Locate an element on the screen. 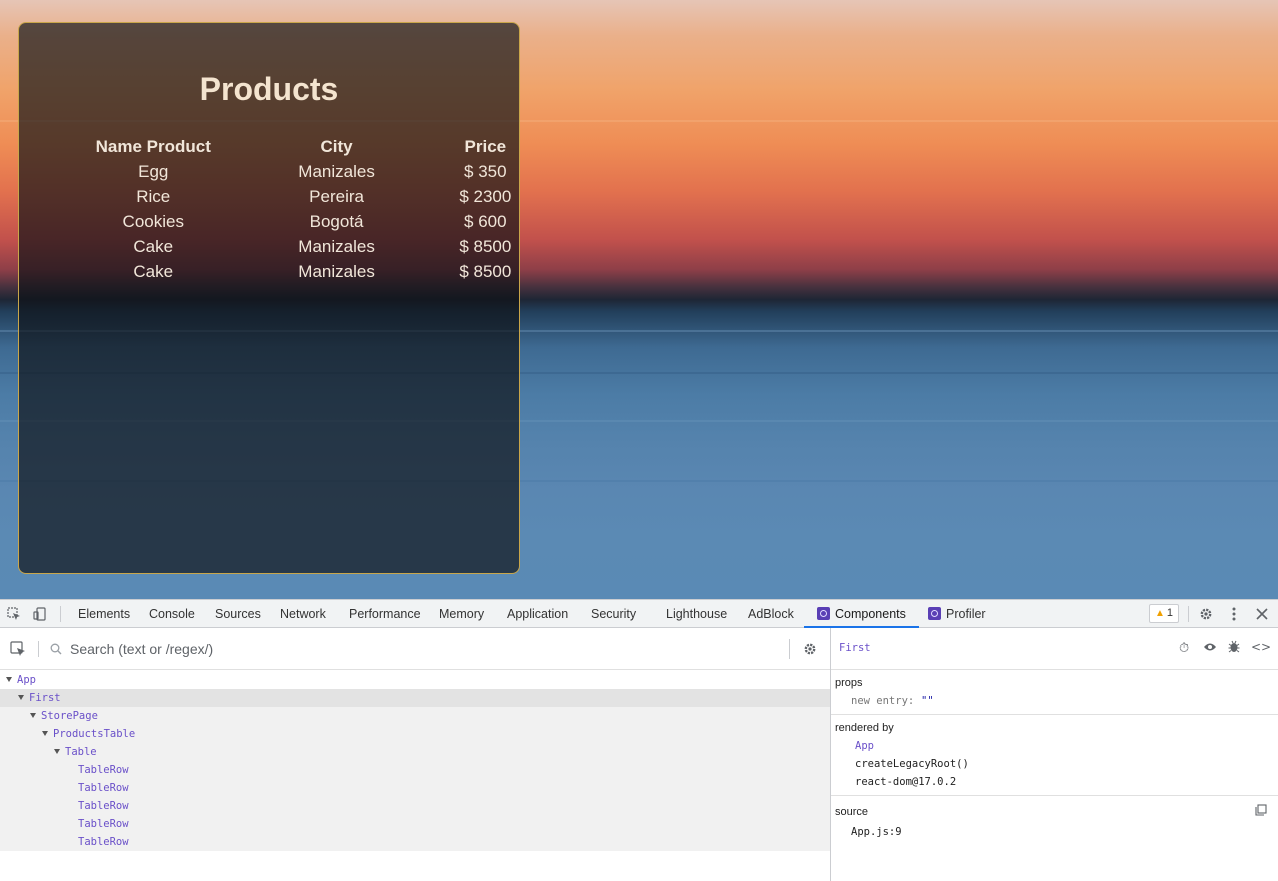 The image size is (1278, 881). tab-memory: Memory is located at coordinates (461, 614).